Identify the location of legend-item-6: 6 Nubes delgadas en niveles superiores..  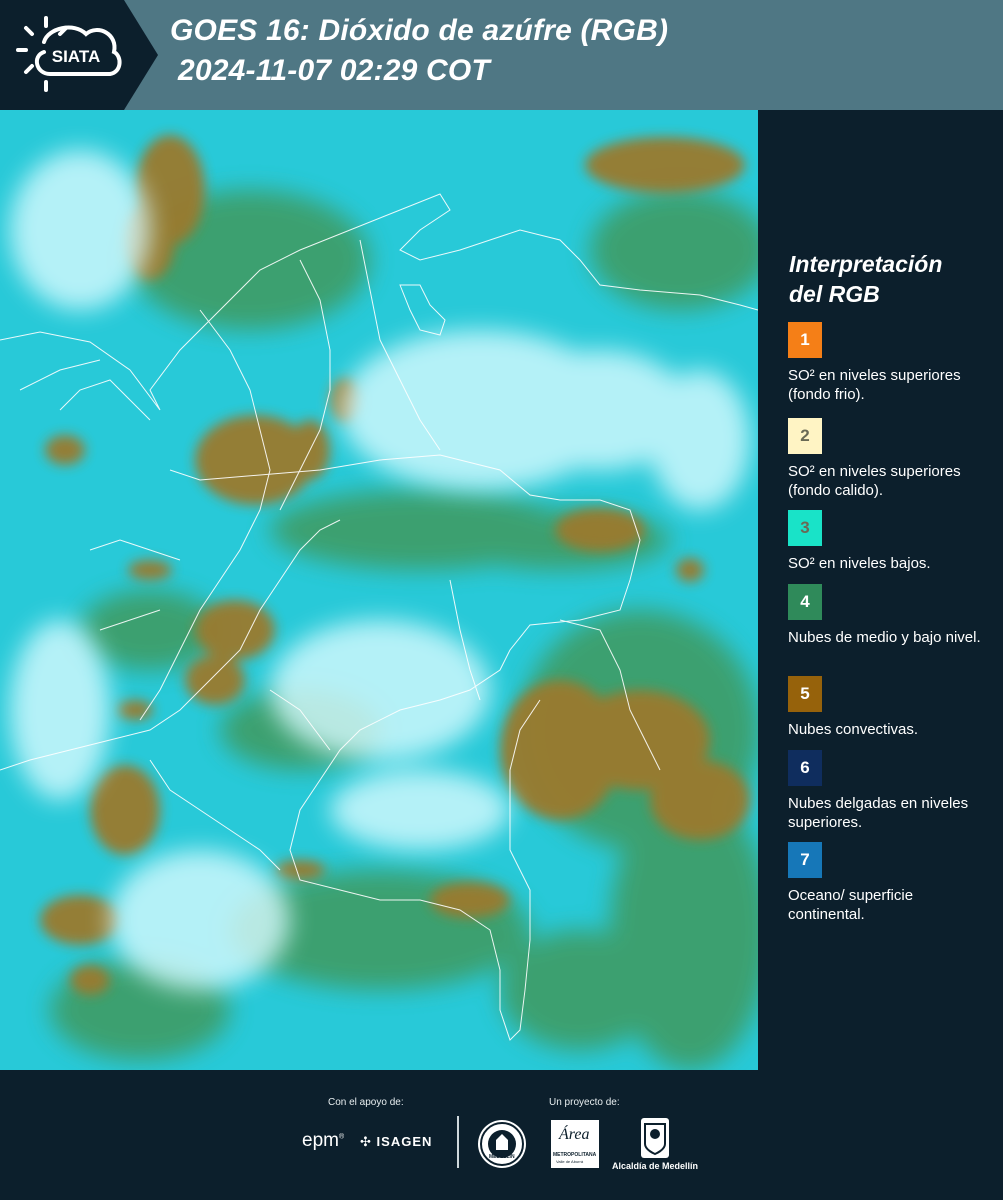
(890, 791).